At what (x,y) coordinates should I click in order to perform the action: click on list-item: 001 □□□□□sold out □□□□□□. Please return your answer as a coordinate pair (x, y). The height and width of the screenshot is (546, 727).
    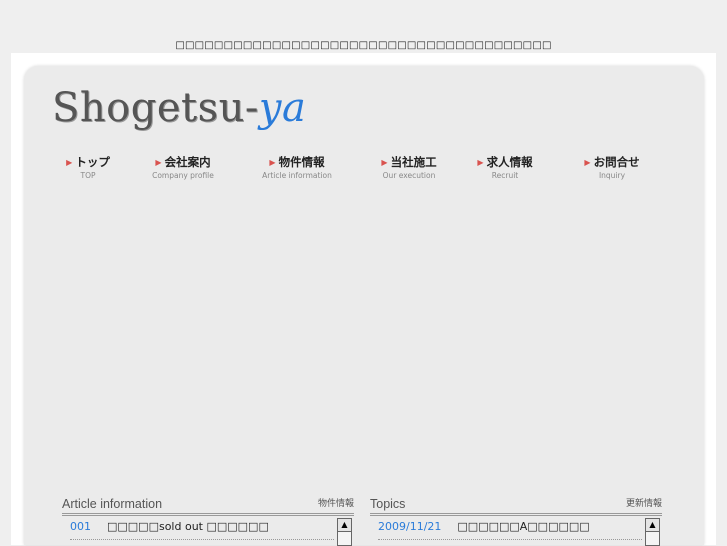
    Looking at the image, I should click on (169, 526).